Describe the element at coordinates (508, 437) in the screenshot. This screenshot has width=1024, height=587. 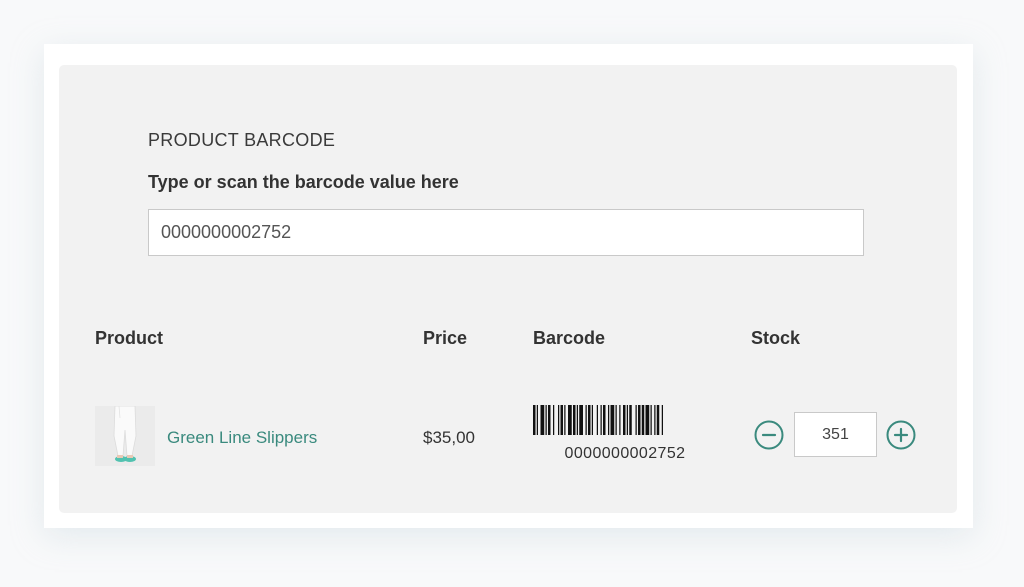
I see `table-row: Green Line Slippers $35,00 0000000002752` at that location.